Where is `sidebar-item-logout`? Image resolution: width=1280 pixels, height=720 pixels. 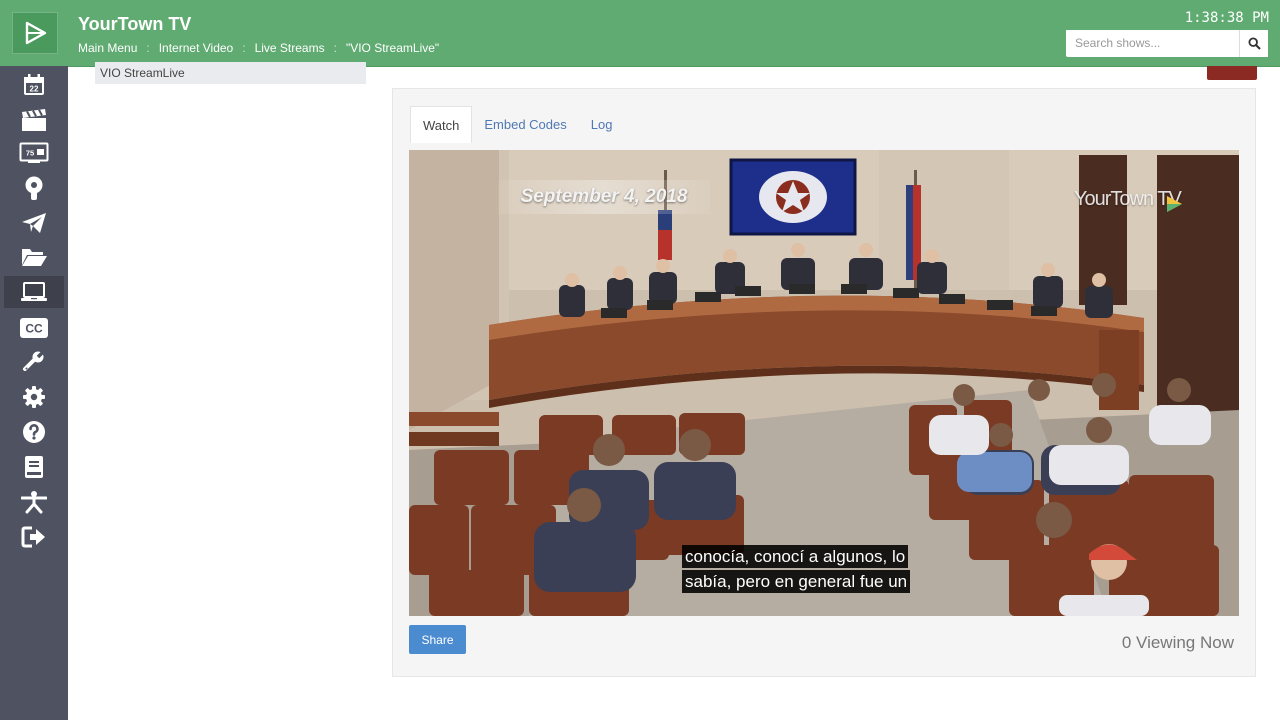 sidebar-item-logout is located at coordinates (34, 537).